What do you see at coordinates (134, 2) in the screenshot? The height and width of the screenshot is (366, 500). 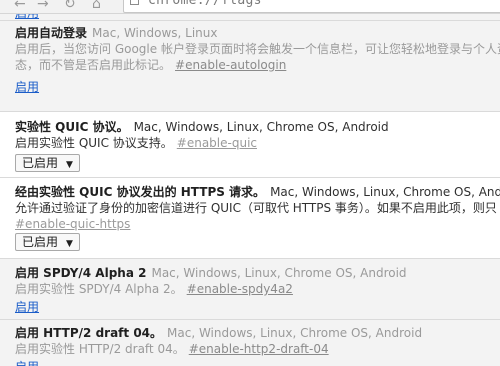 I see `page-icon` at bounding box center [134, 2].